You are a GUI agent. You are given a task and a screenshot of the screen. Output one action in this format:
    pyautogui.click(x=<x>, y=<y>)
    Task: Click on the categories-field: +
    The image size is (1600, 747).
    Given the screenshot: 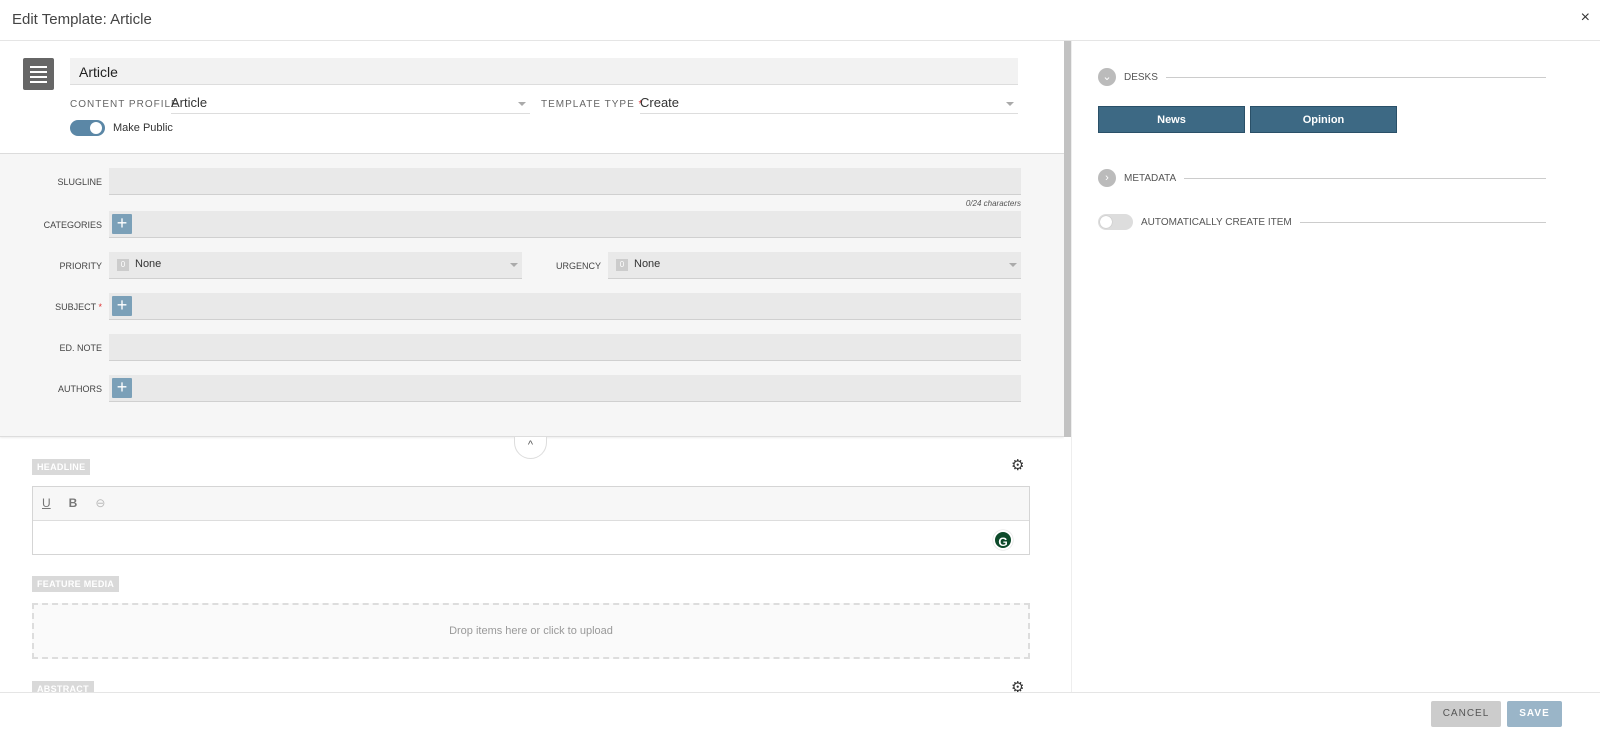 What is the action you would take?
    pyautogui.click(x=565, y=224)
    